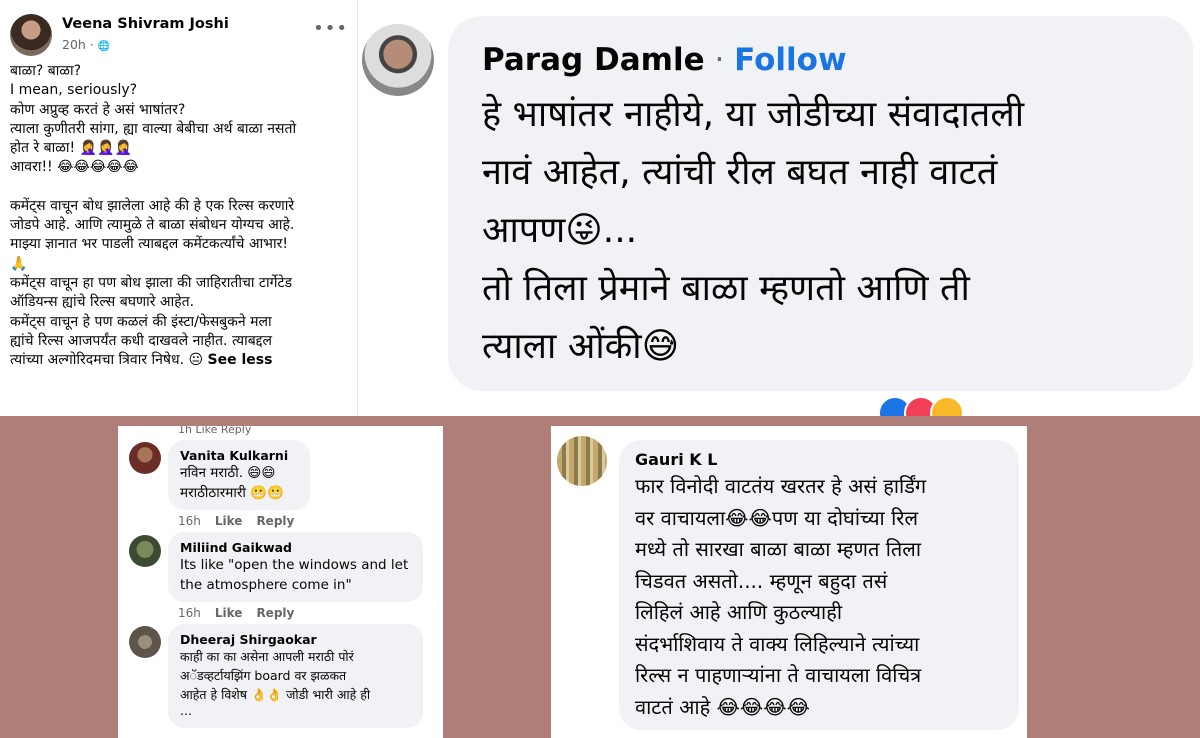 Image resolution: width=1200 pixels, height=738 pixels. I want to click on comment-line: अॅडव्हर्टायझिंग board वर झळकत, so click(263, 675).